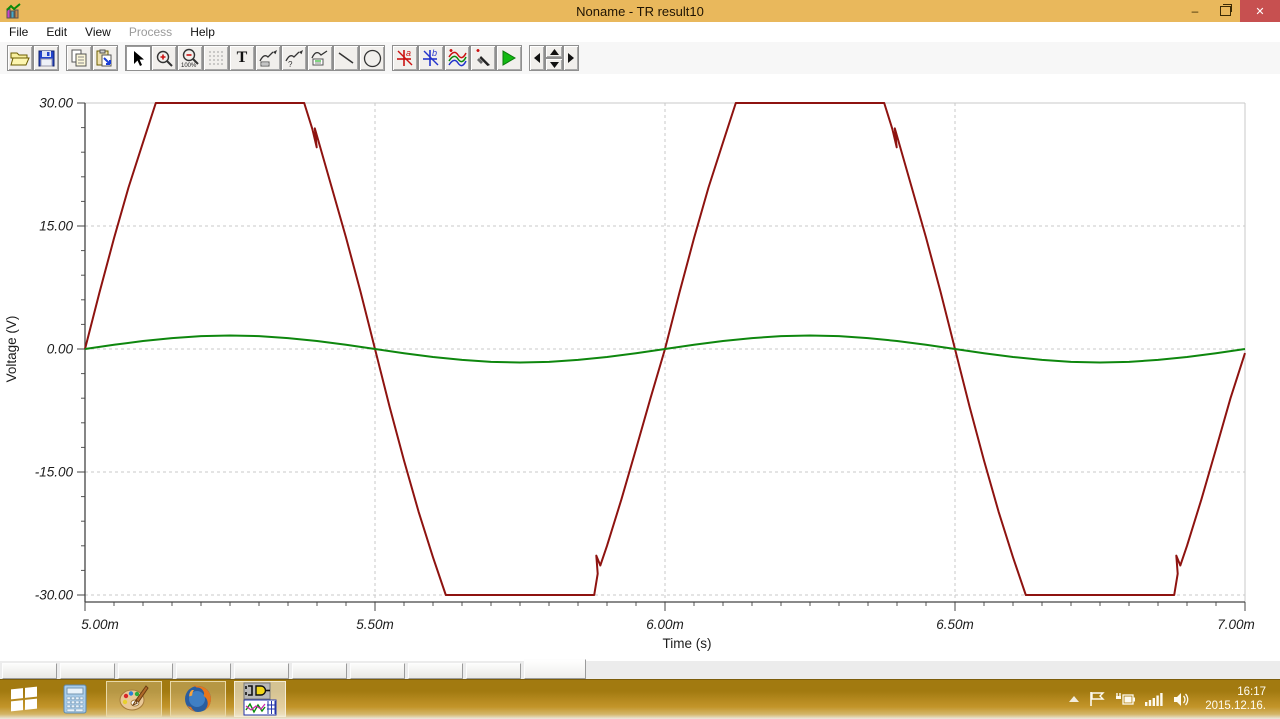 The height and width of the screenshot is (719, 1280). Describe the element at coordinates (56, 32) in the screenshot. I see `menu-edit: Edit` at that location.